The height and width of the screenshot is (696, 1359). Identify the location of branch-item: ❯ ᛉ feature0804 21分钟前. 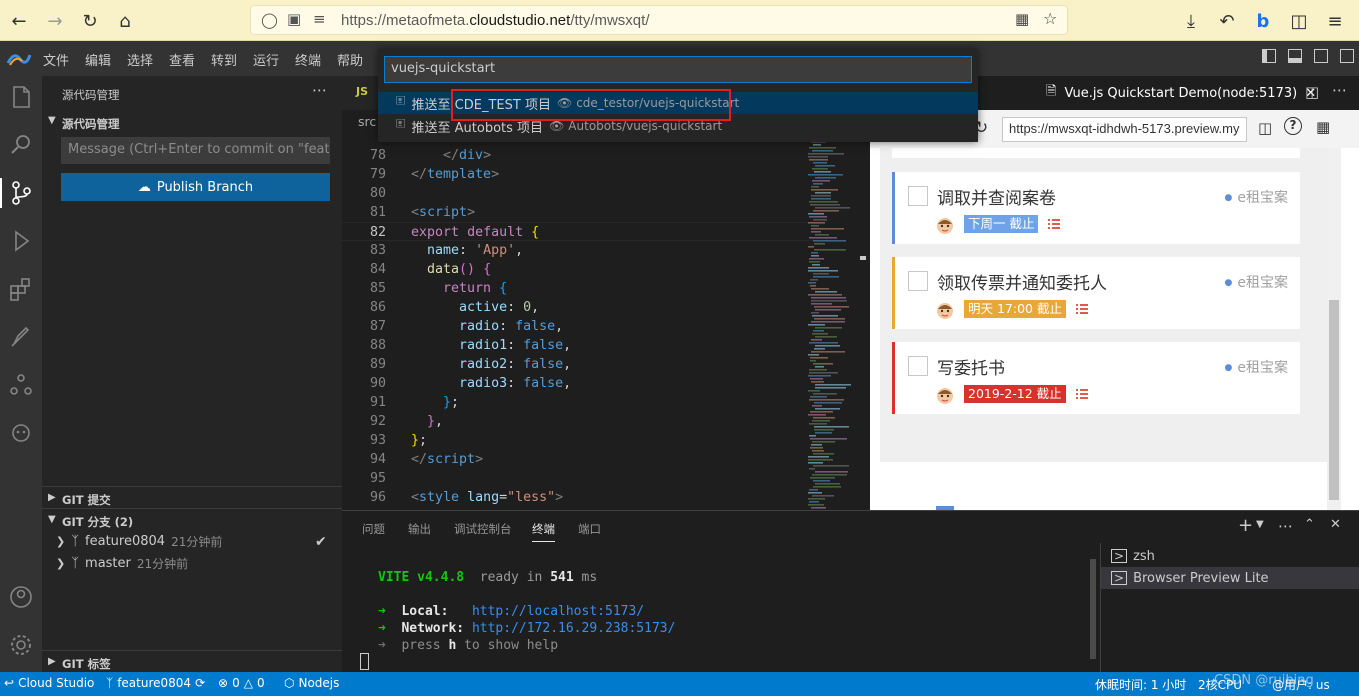
(139, 541).